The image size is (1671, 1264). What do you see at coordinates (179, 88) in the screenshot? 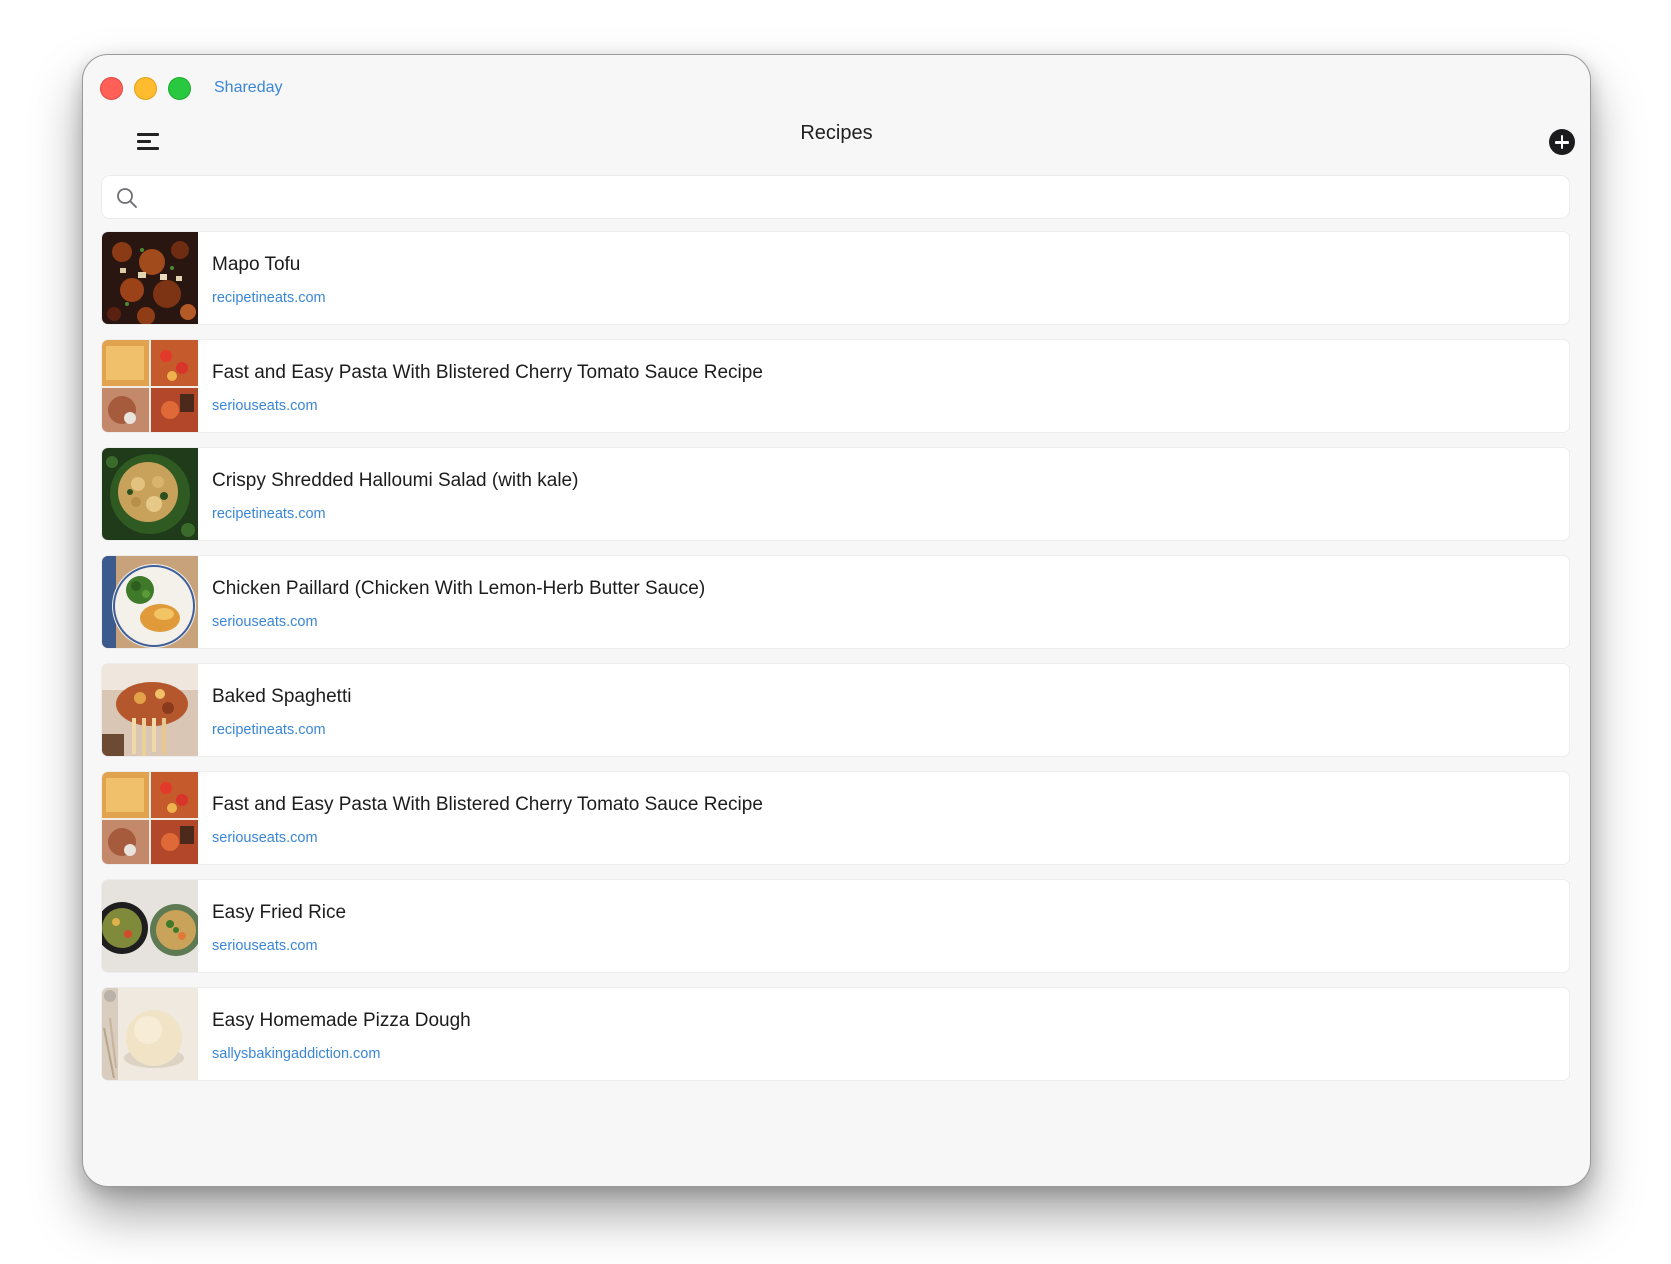
I see `maximize-window-button` at bounding box center [179, 88].